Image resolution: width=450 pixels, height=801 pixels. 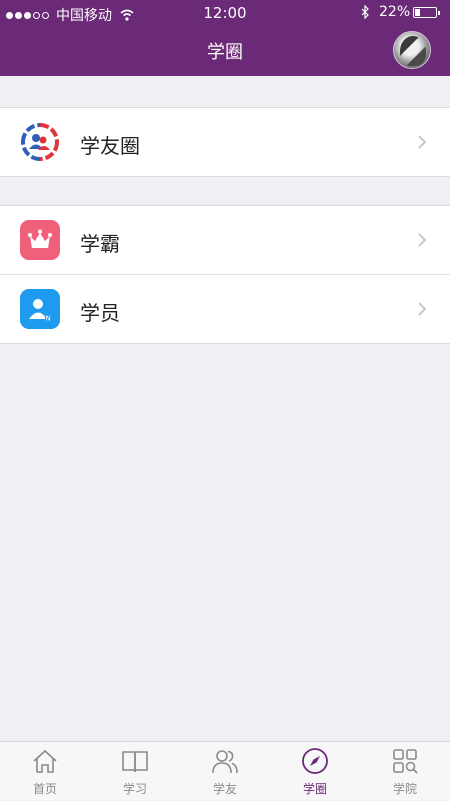 I want to click on list-item-top-students: 学霸, so click(x=225, y=240).